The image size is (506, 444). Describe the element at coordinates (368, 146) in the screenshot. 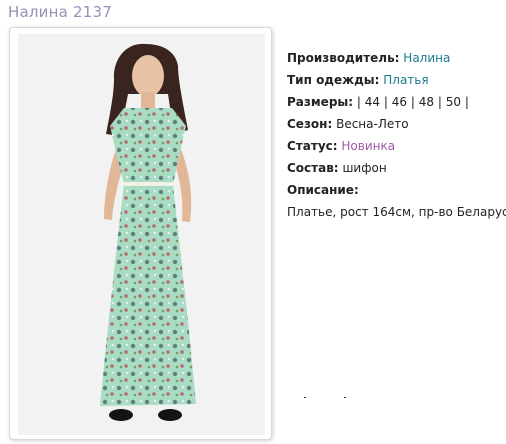

I see `status-link: Новинка` at that location.